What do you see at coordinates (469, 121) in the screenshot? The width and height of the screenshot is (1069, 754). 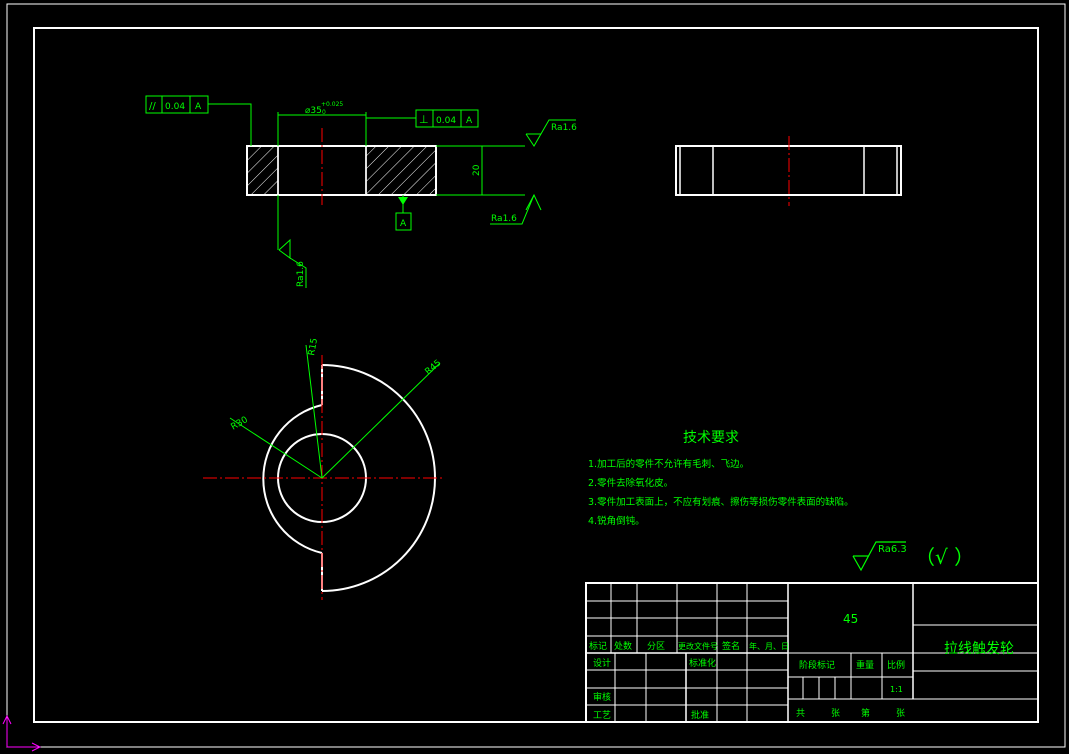 I see `perp-datum: A` at bounding box center [469, 121].